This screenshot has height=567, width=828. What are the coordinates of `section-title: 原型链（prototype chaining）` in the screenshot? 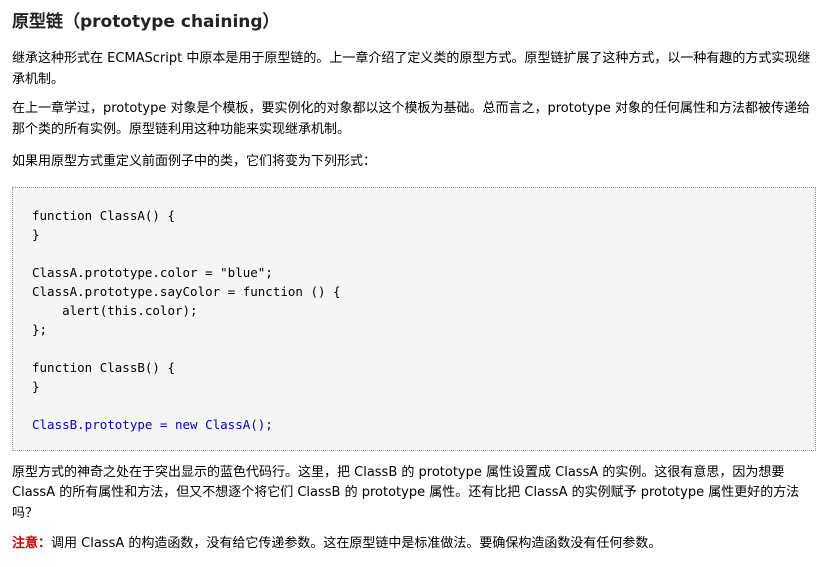 It's located at (146, 22).